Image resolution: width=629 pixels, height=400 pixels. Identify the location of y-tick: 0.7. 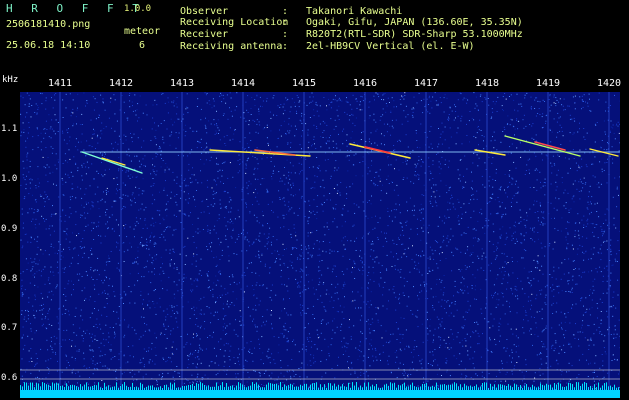
(9, 328).